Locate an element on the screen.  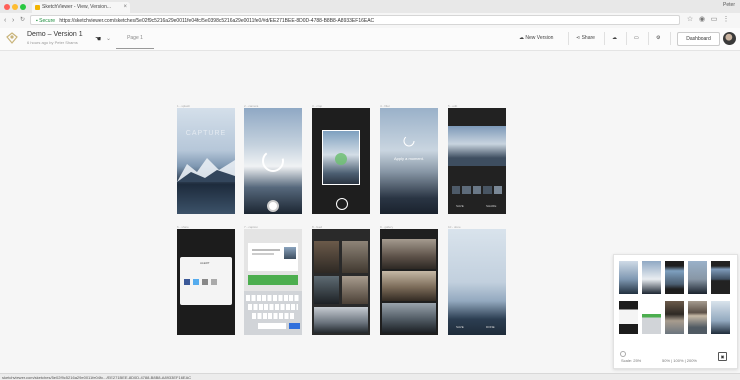
tab-strip: SketchViewer - View, Version... × Peter is located at coordinates (370, 6).